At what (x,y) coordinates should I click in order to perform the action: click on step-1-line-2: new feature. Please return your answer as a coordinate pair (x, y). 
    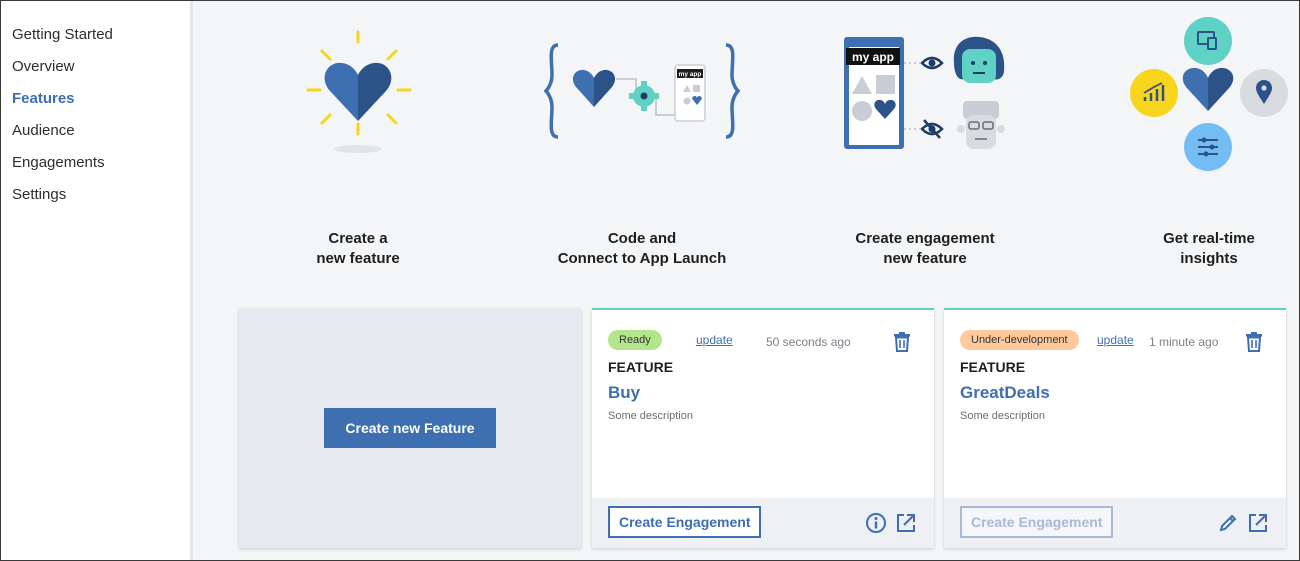
    Looking at the image, I should click on (358, 258).